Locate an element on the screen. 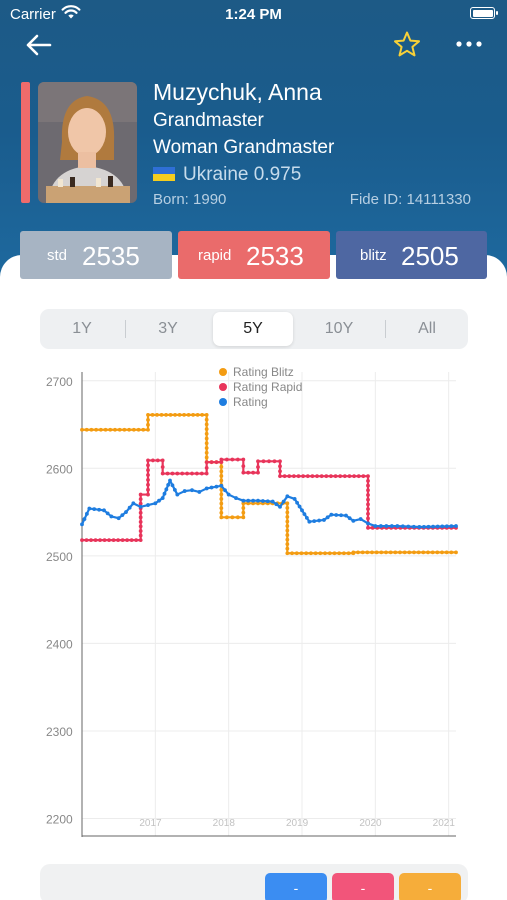 The image size is (507, 900). period-3y: 3Y is located at coordinates (168, 329).